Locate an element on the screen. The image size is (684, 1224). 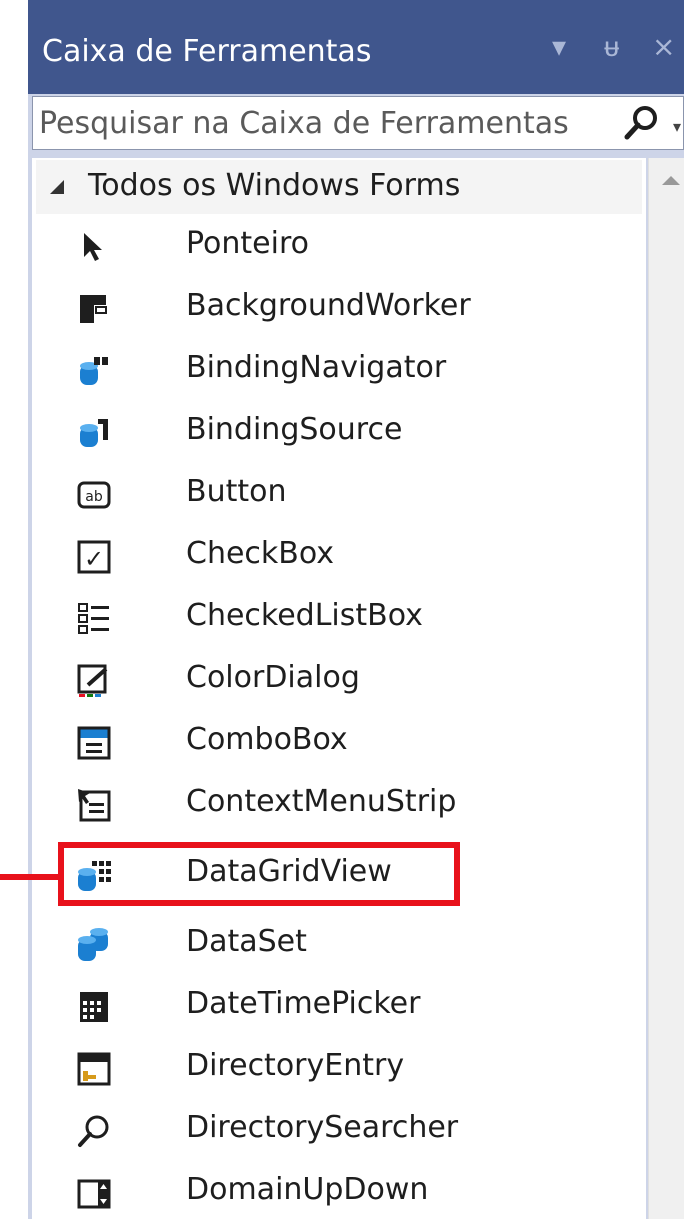
toolbox-item-colordialog: ColorDialog is located at coordinates (339, 681).